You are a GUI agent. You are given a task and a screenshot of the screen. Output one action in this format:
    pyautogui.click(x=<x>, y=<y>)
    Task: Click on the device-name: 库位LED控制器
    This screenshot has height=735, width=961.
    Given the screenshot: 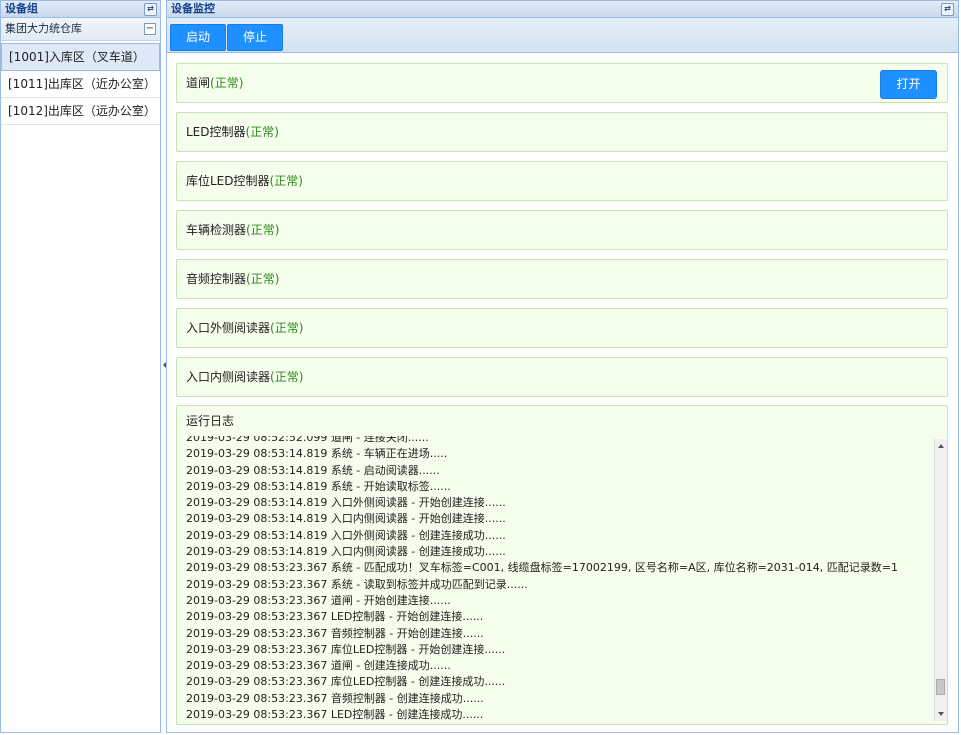 What is the action you would take?
    pyautogui.click(x=228, y=181)
    